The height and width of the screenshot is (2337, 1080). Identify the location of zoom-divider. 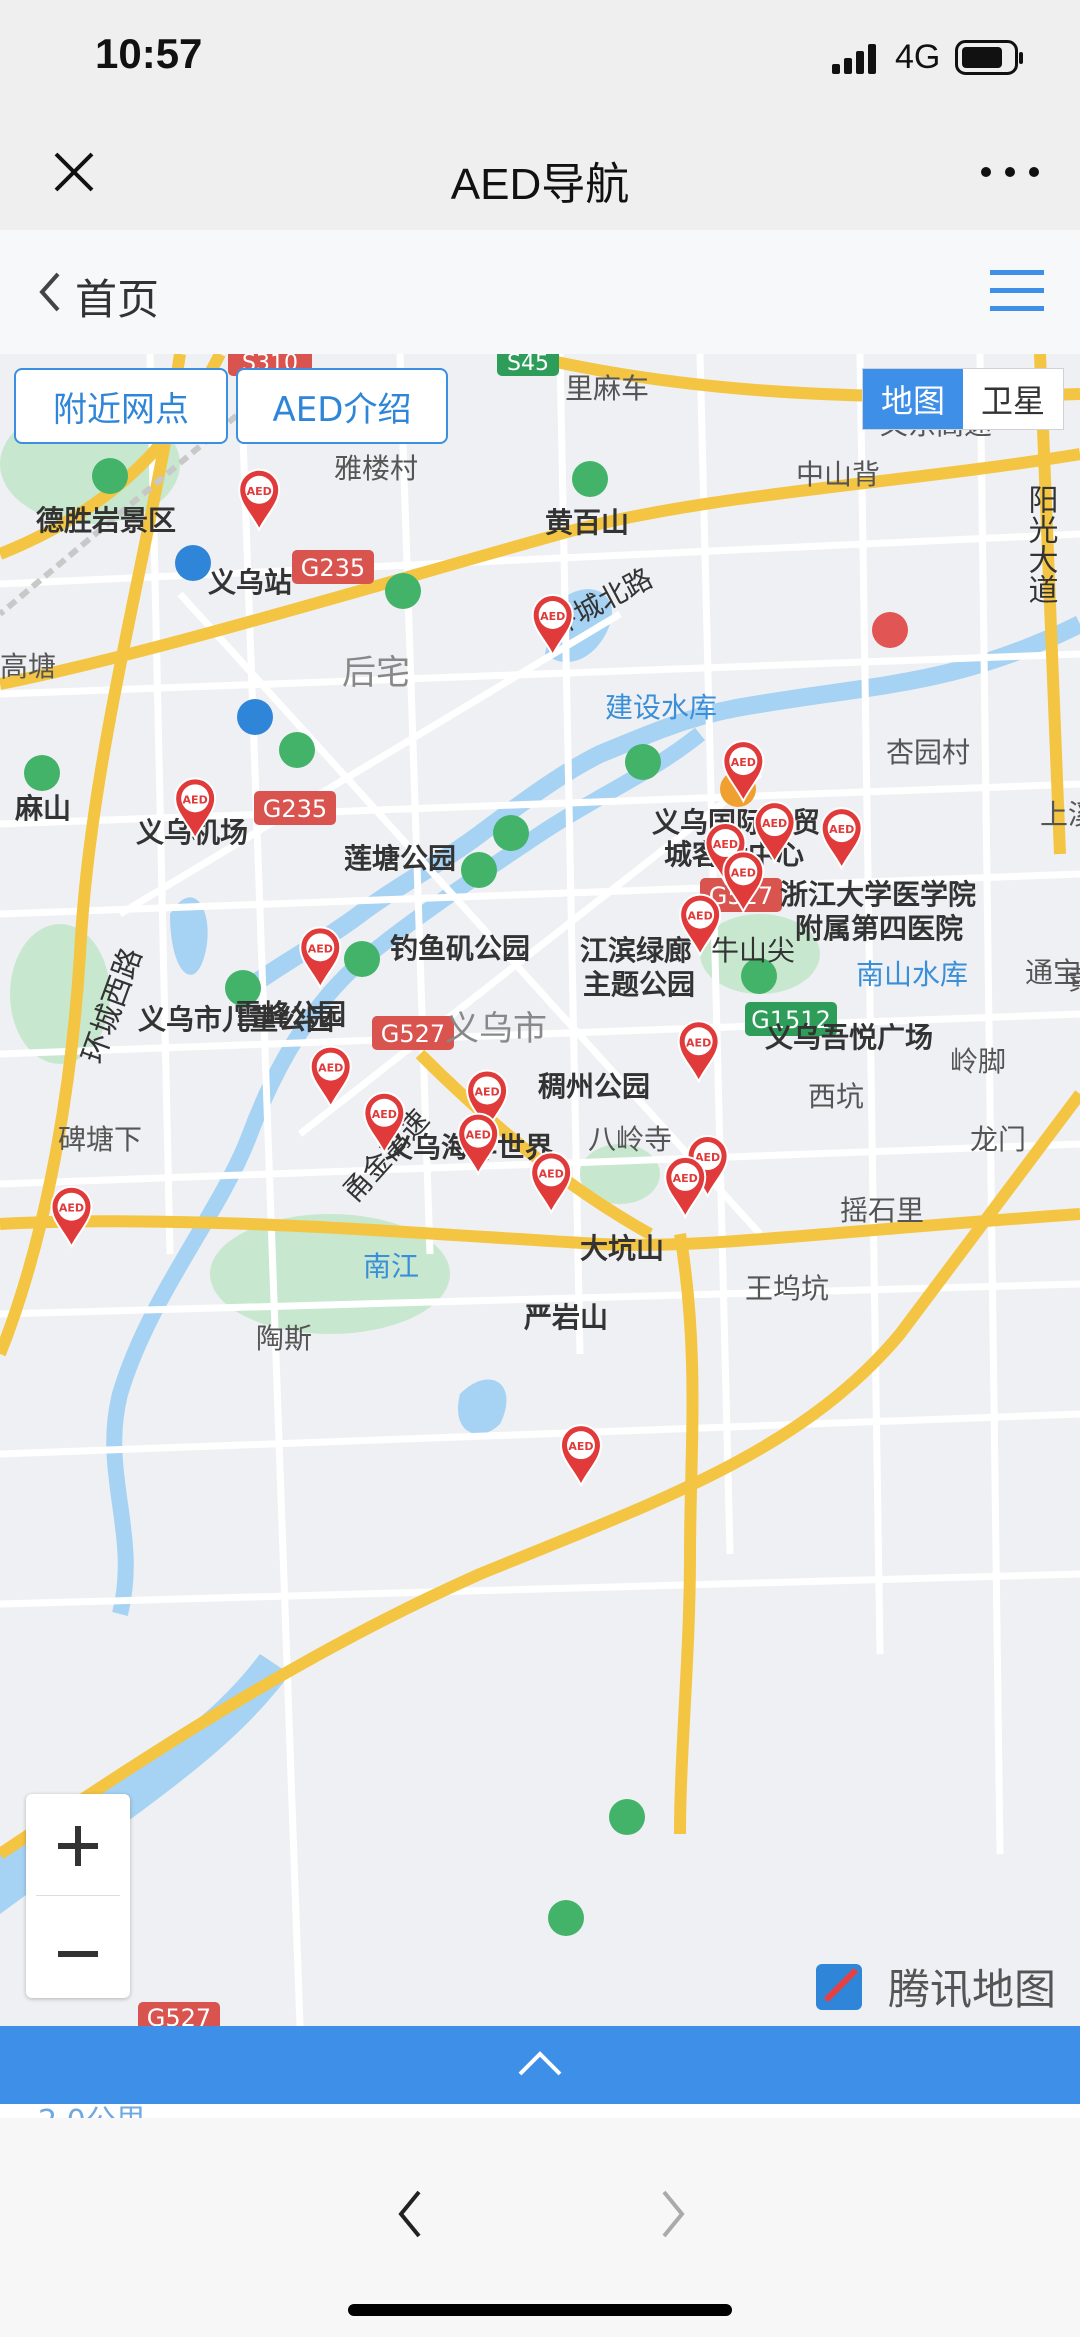
(78, 1895).